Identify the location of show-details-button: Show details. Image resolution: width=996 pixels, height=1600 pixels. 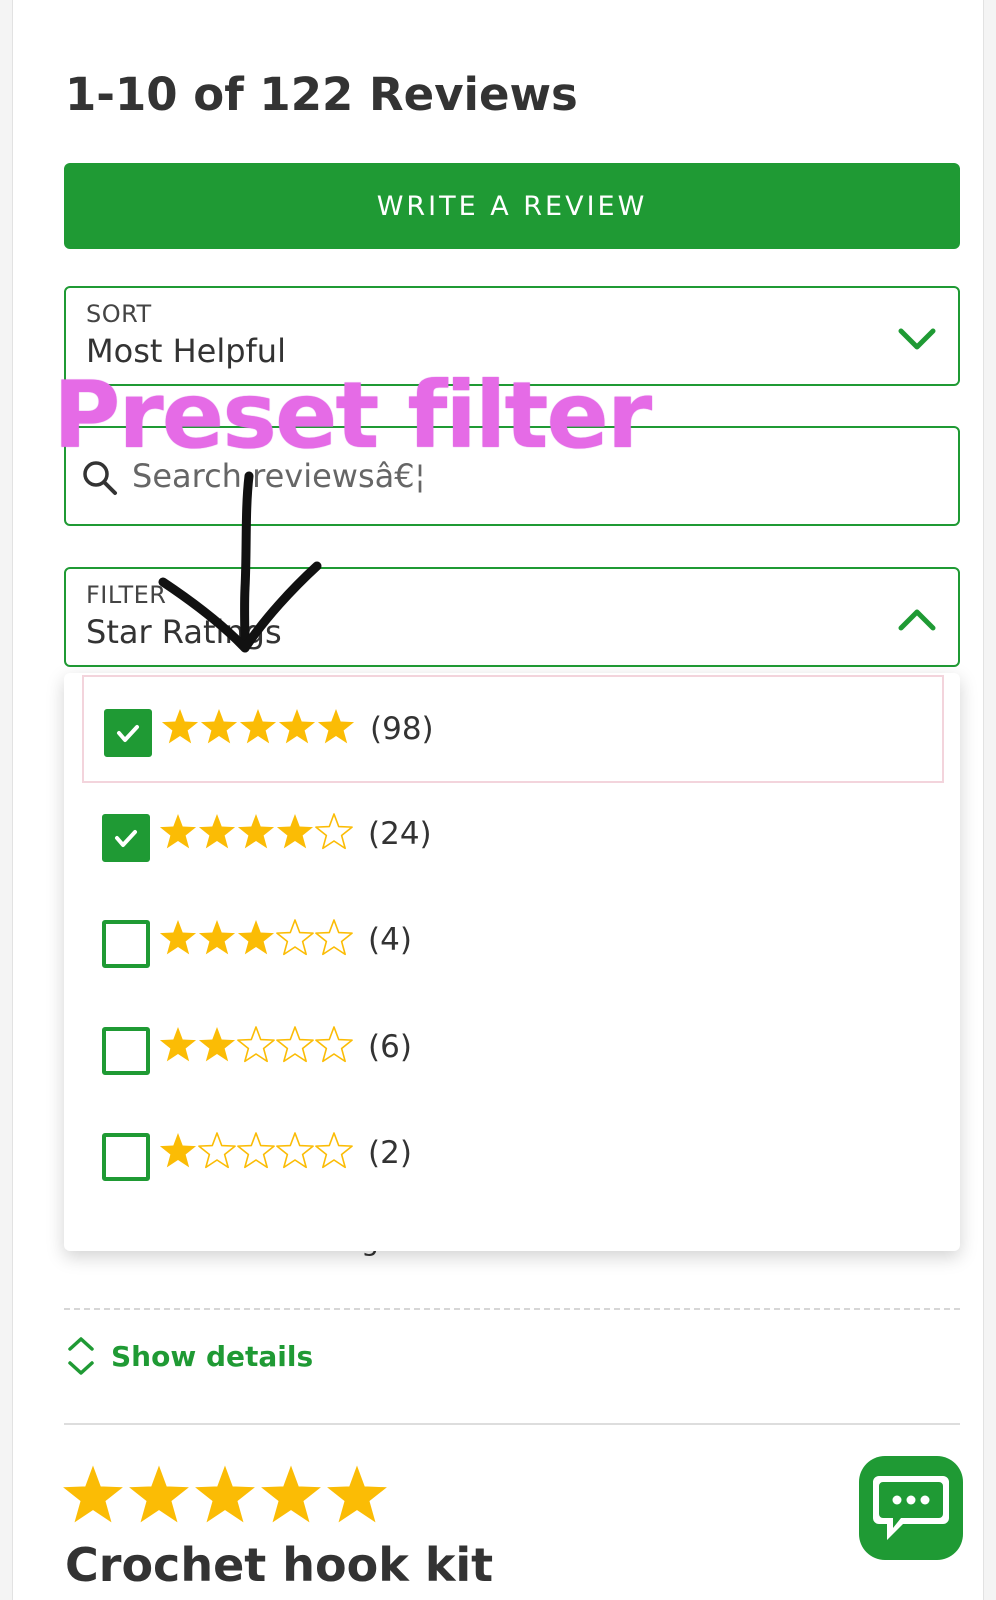
(189, 1356).